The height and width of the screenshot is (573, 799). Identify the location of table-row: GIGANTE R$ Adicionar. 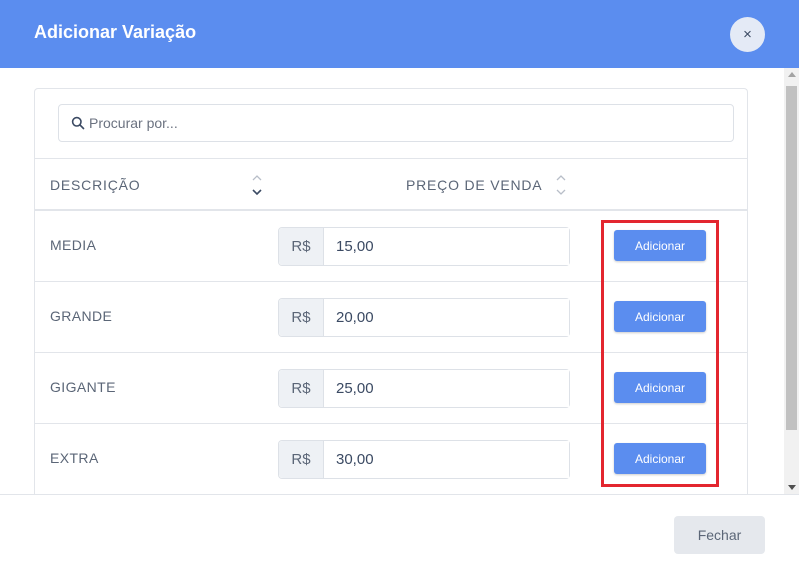
(391, 388).